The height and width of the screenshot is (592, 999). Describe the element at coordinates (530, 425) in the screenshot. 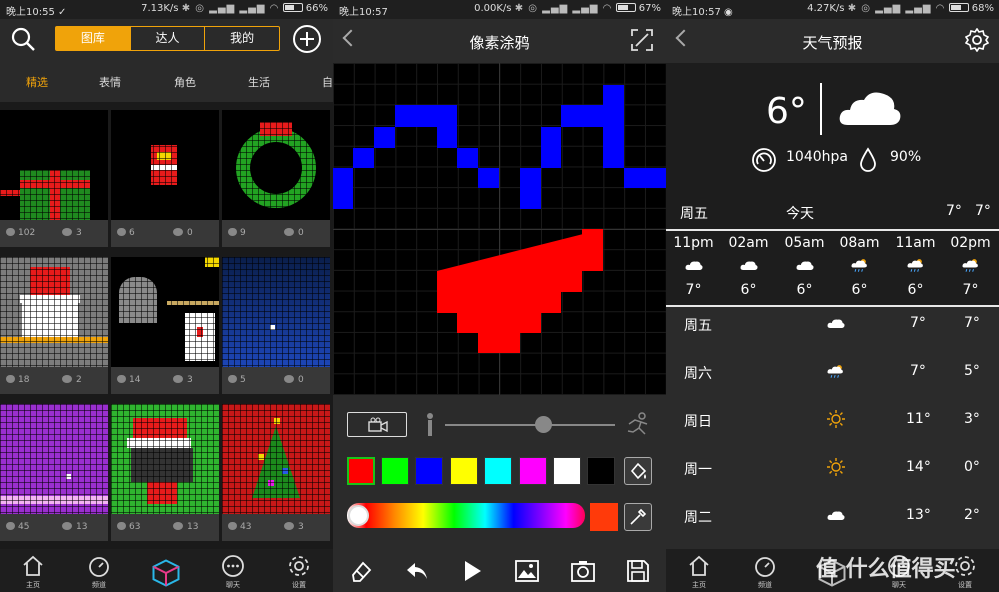

I see `speed-slider` at that location.